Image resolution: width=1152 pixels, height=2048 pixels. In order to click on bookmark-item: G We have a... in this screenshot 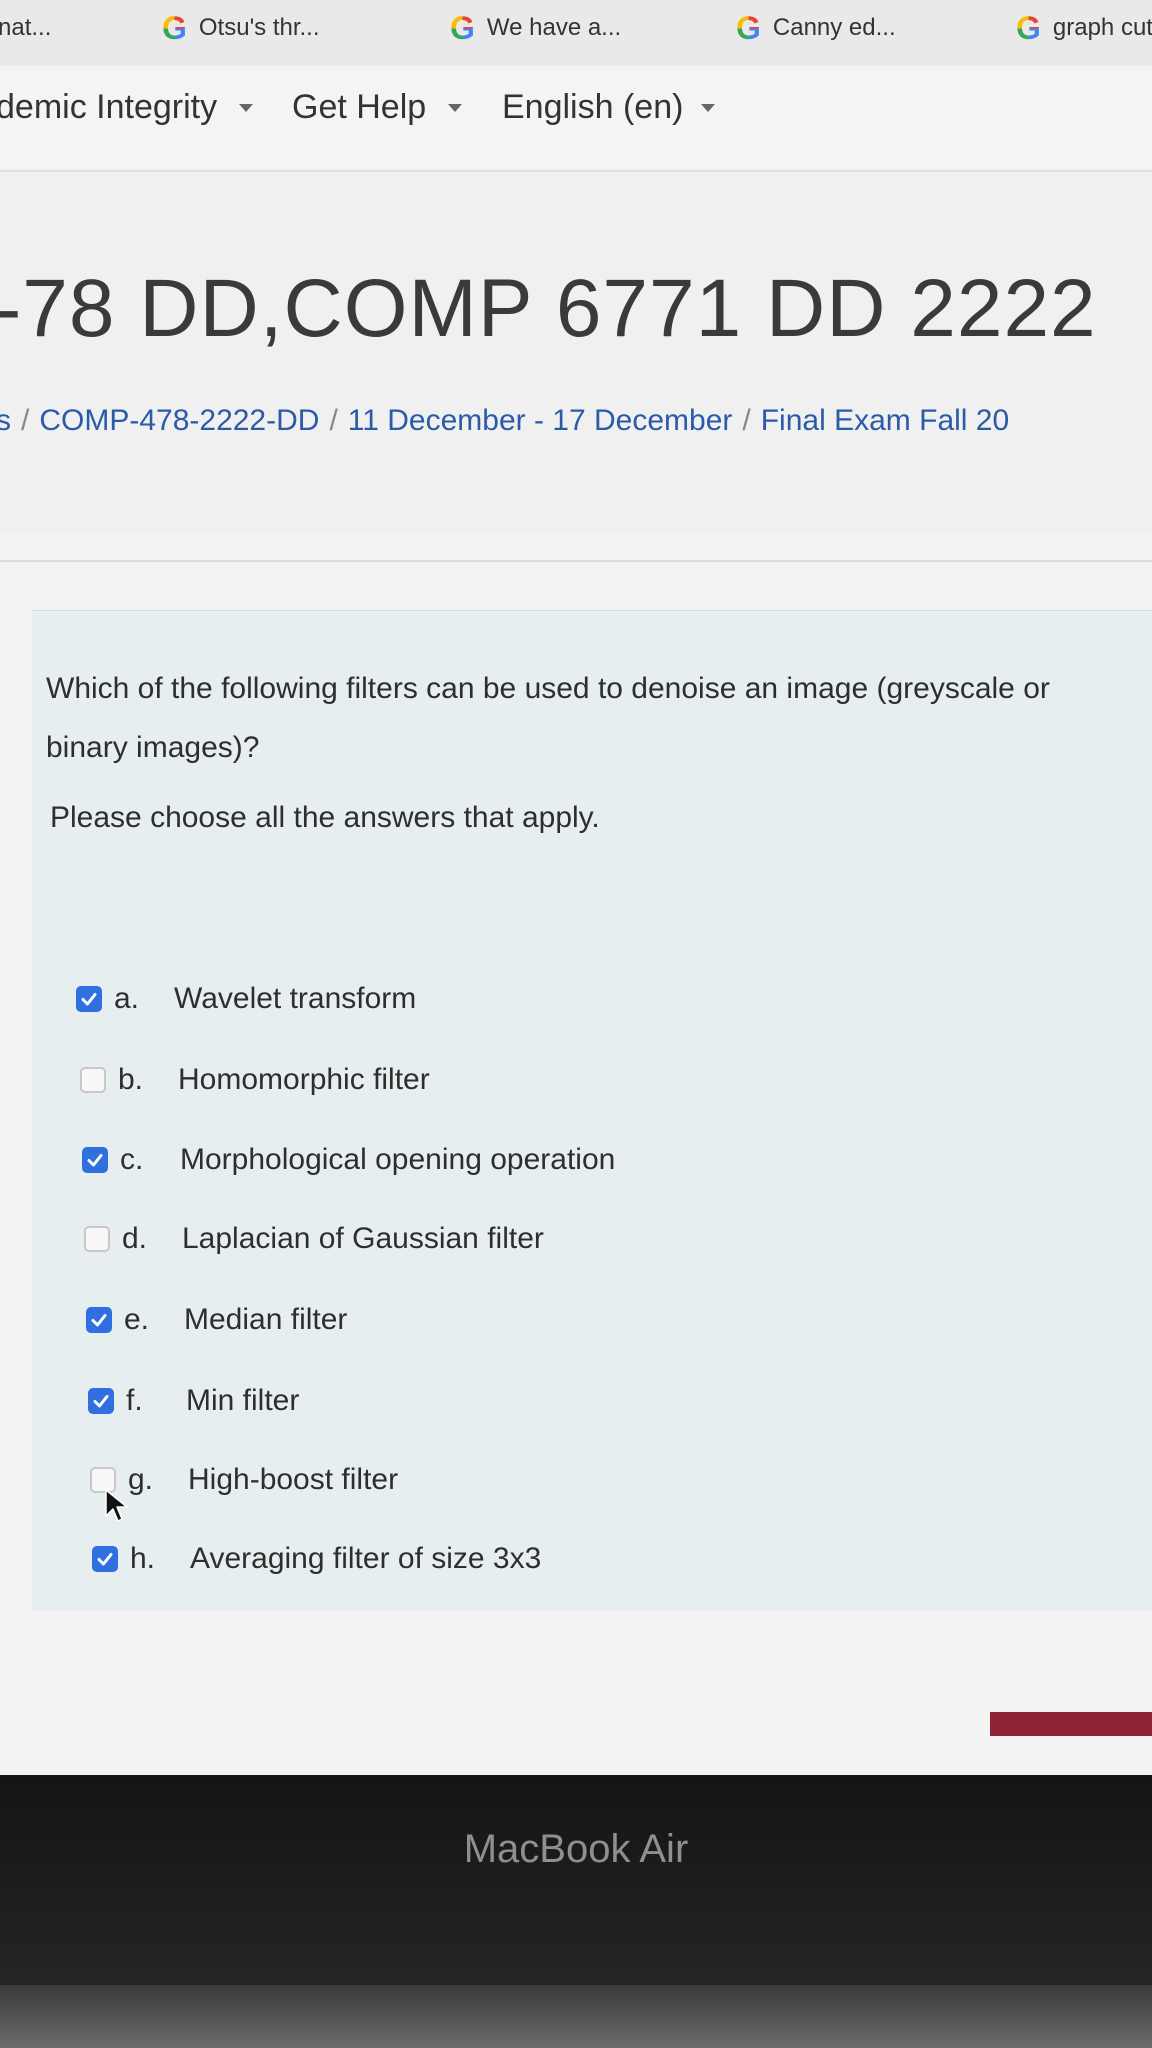, I will do `click(535, 28)`.